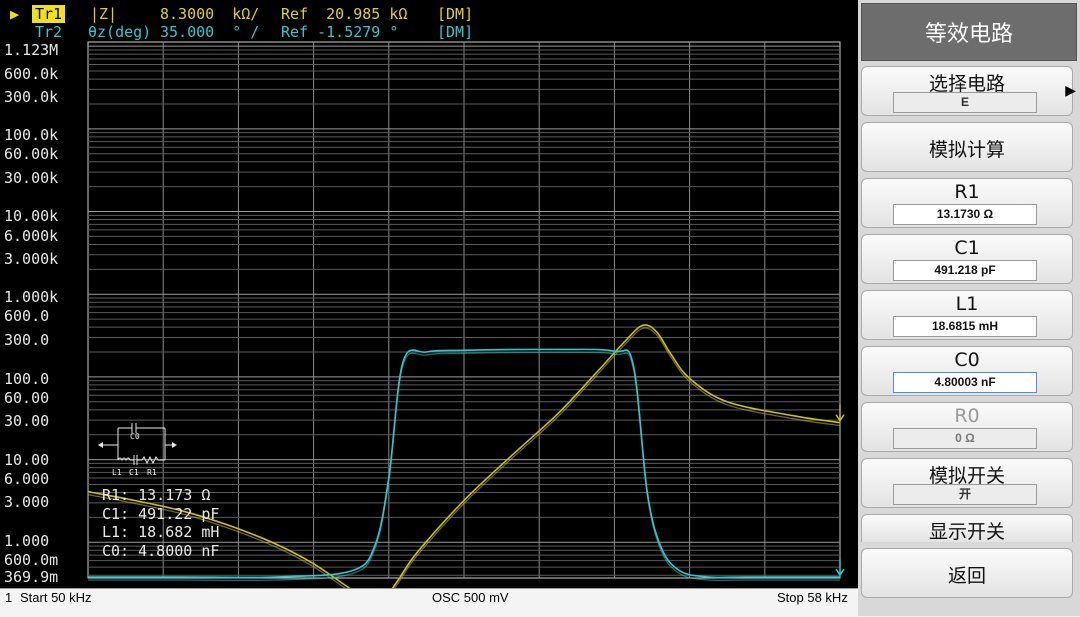 The height and width of the screenshot is (617, 1080). What do you see at coordinates (967, 416) in the screenshot?
I see `r0-label: R0` at bounding box center [967, 416].